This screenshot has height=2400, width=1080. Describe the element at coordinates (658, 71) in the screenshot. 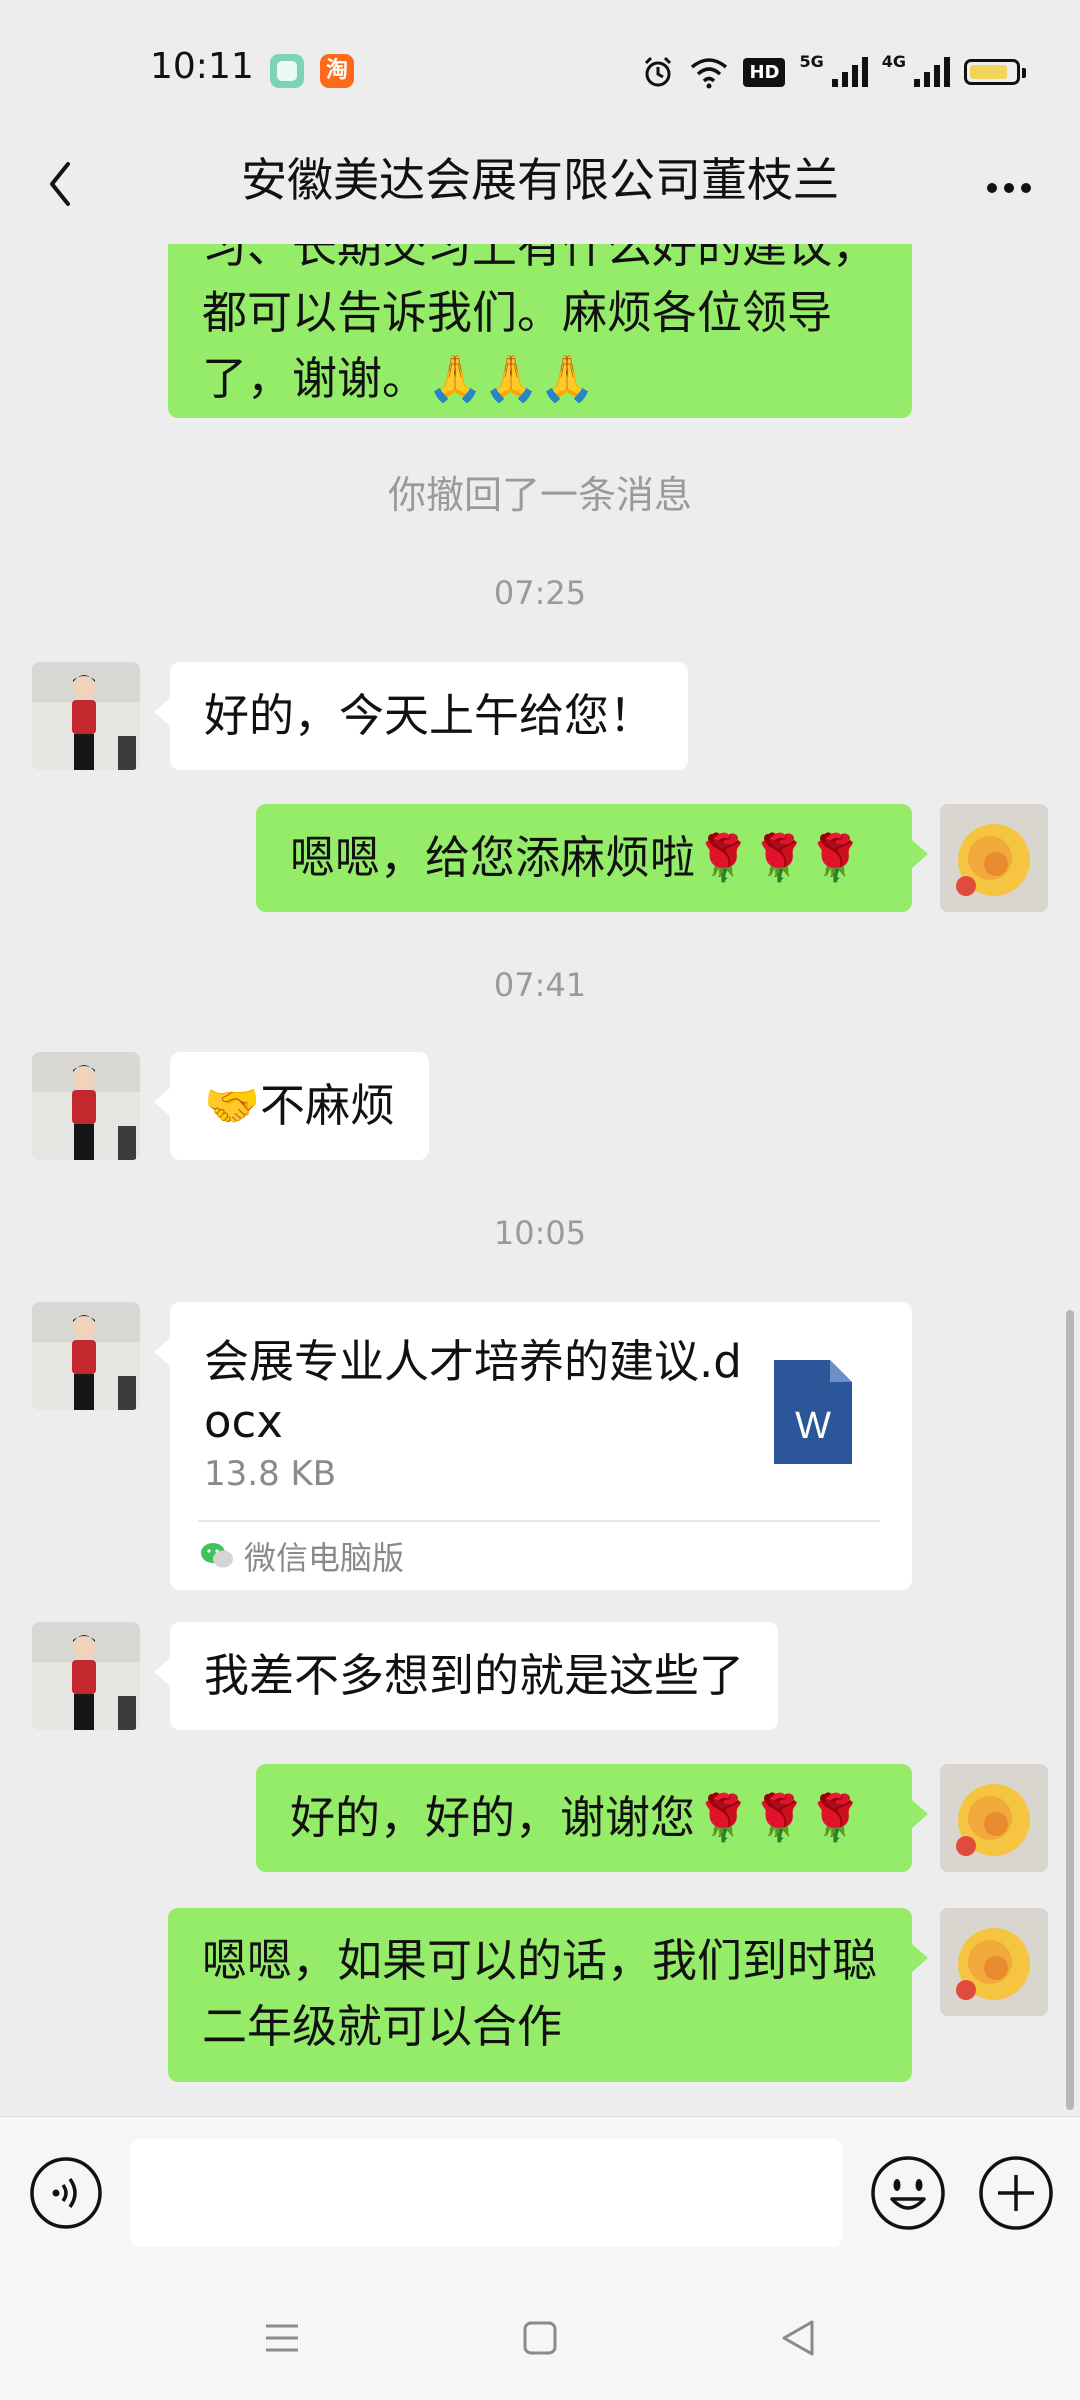

I see `alarm-icon` at that location.